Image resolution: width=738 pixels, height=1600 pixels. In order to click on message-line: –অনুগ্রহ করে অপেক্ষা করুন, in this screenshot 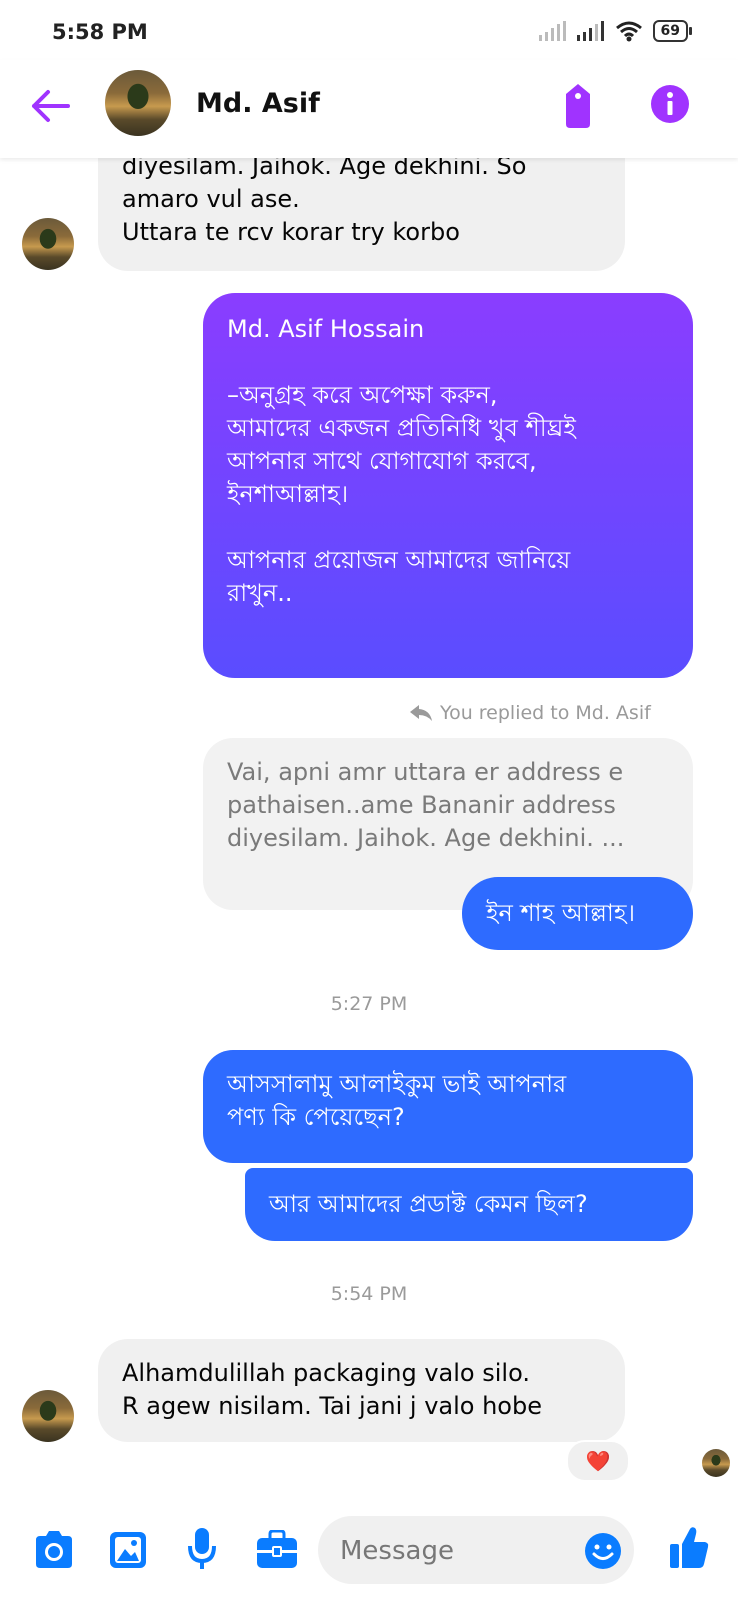, I will do `click(362, 395)`.